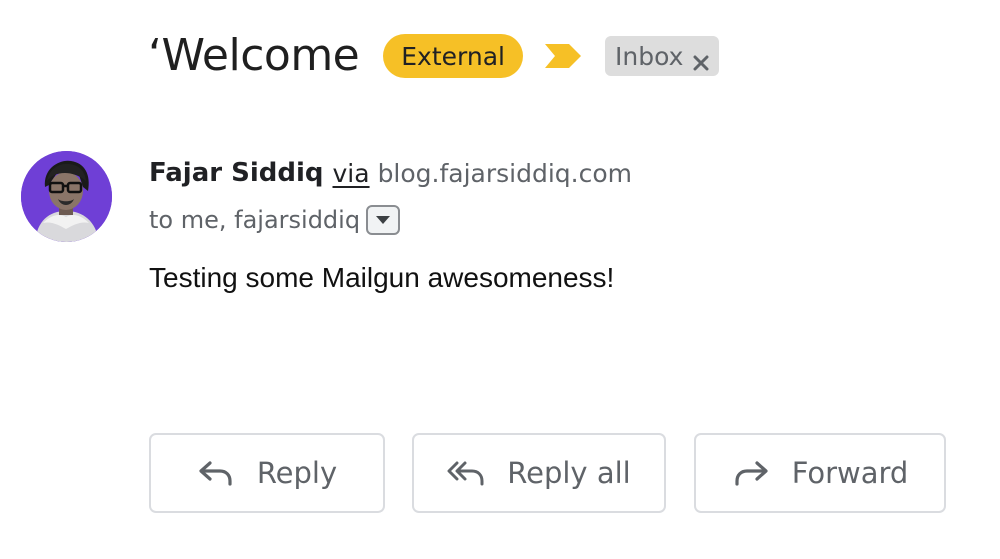  What do you see at coordinates (254, 55) in the screenshot?
I see `email-subject: ‘Welcome` at bounding box center [254, 55].